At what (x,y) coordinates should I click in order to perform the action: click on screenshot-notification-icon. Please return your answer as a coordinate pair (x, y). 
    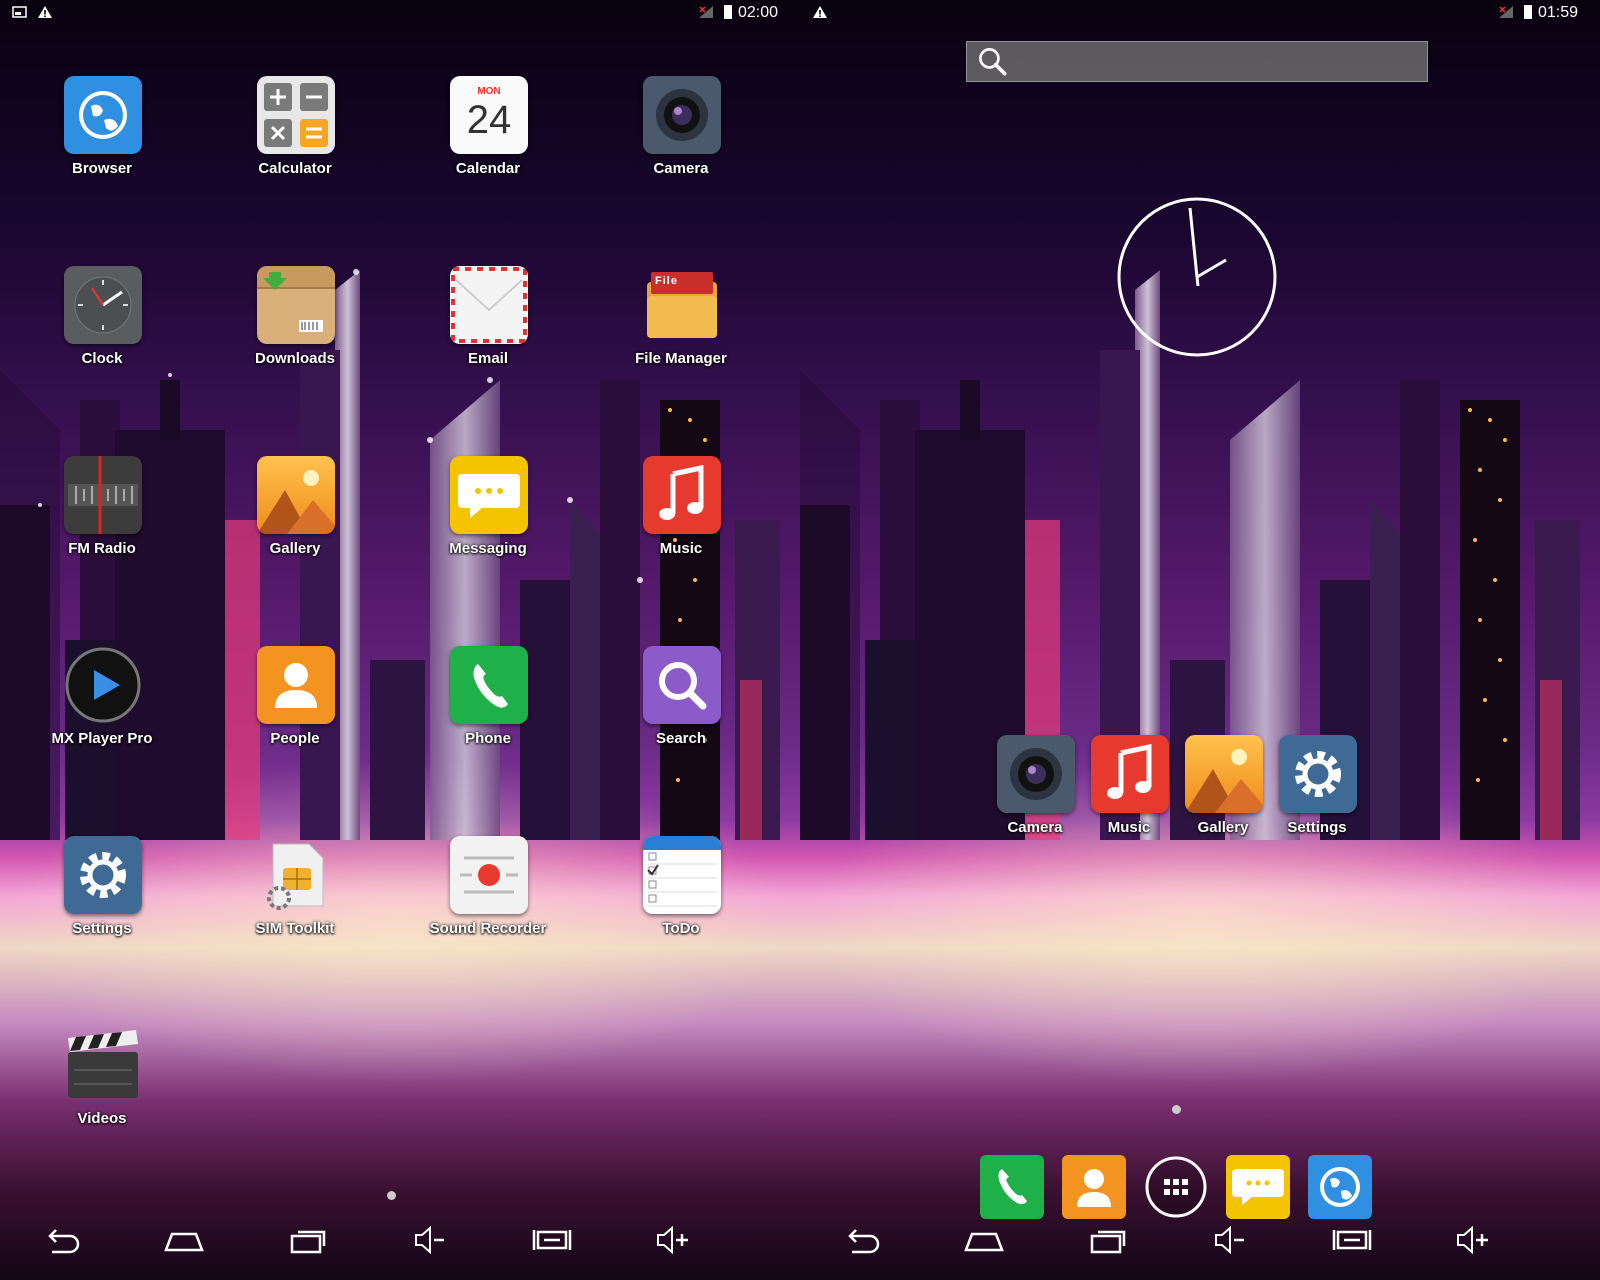
    Looking at the image, I should click on (19, 12).